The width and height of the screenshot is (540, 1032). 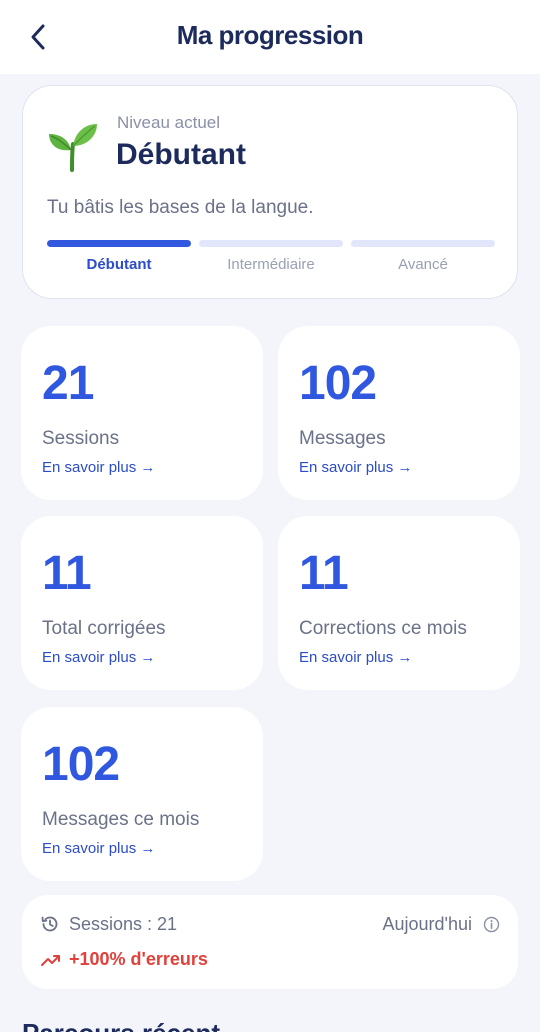 I want to click on stat-label: Total corrigées, so click(x=104, y=628).